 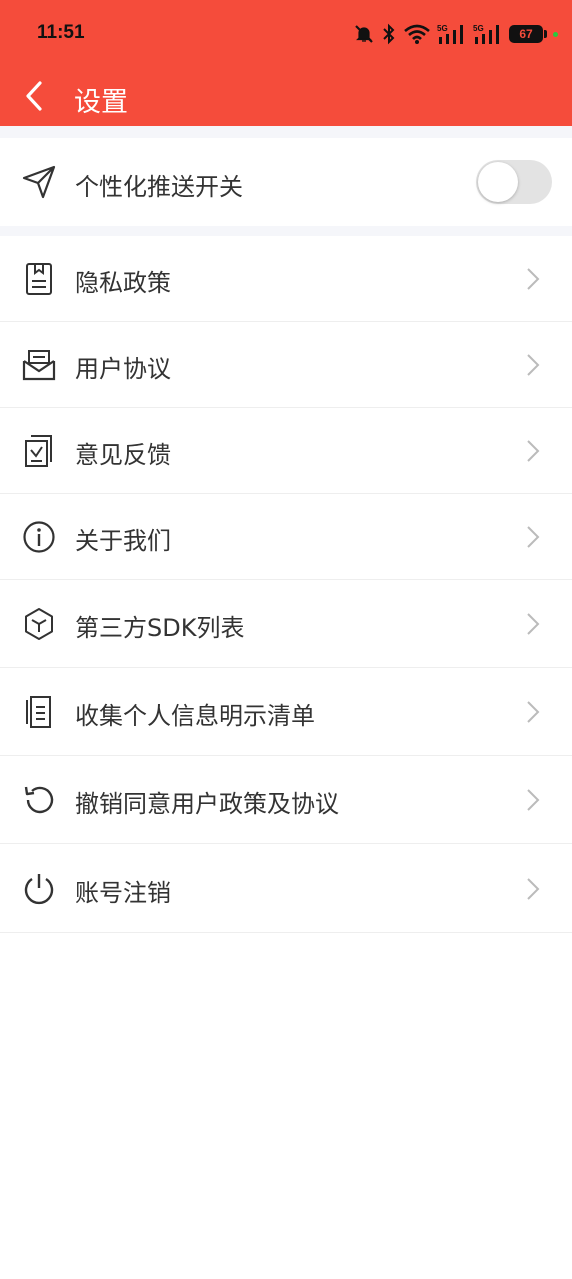 I want to click on title-bar: 设置, so click(x=286, y=97).